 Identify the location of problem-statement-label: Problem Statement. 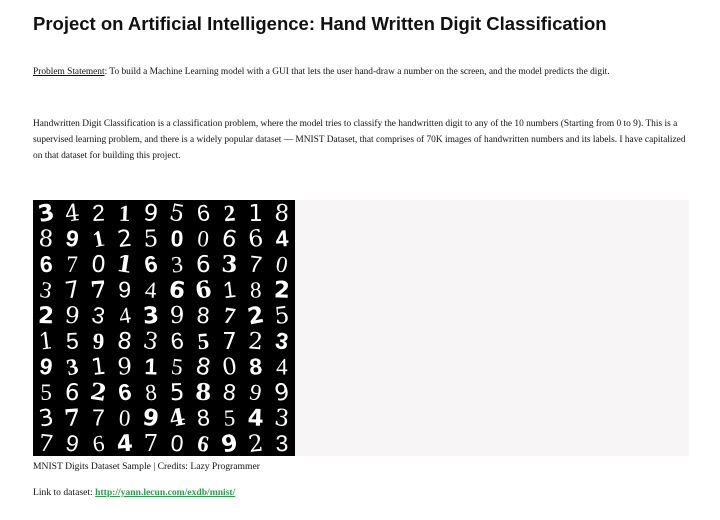
(69, 72).